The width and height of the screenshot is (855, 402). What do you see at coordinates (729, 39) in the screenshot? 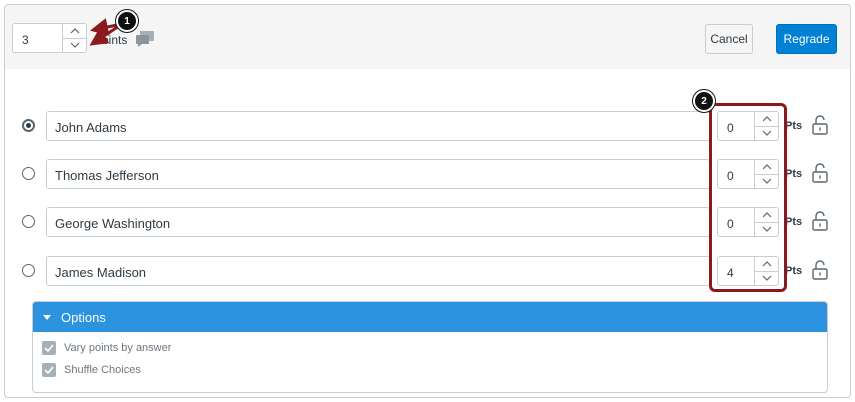
I see `cancel-button: Cancel` at bounding box center [729, 39].